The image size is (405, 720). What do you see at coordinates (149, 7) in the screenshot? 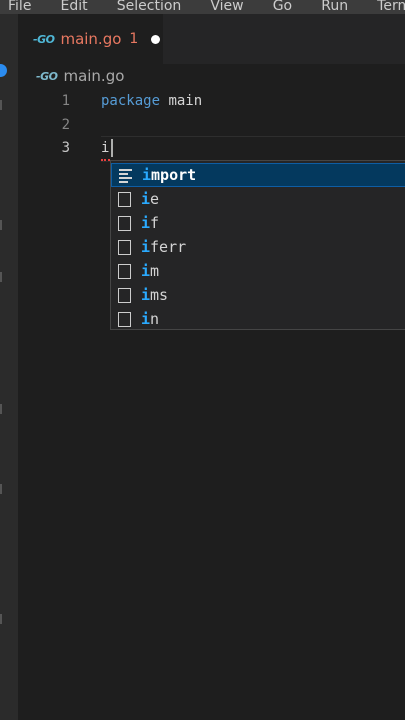
I see `menu-selection: Selection` at bounding box center [149, 7].